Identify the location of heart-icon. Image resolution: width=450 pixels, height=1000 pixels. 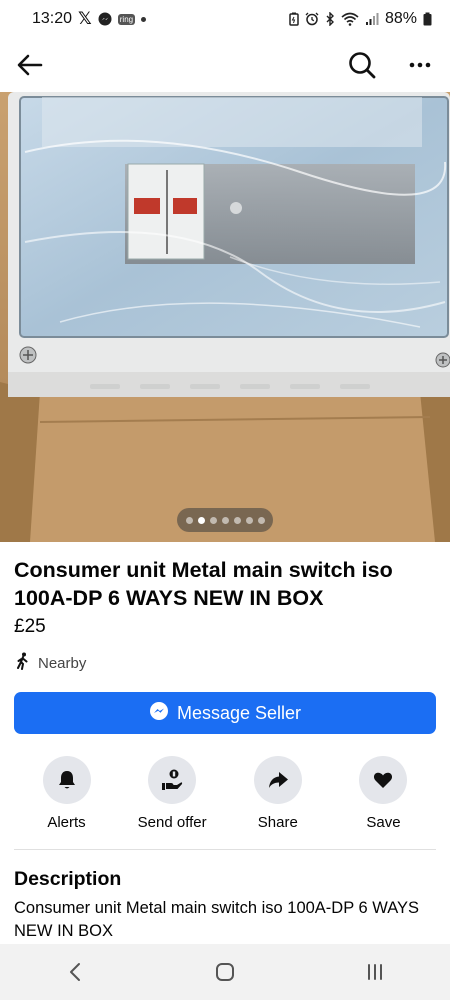
(383, 780).